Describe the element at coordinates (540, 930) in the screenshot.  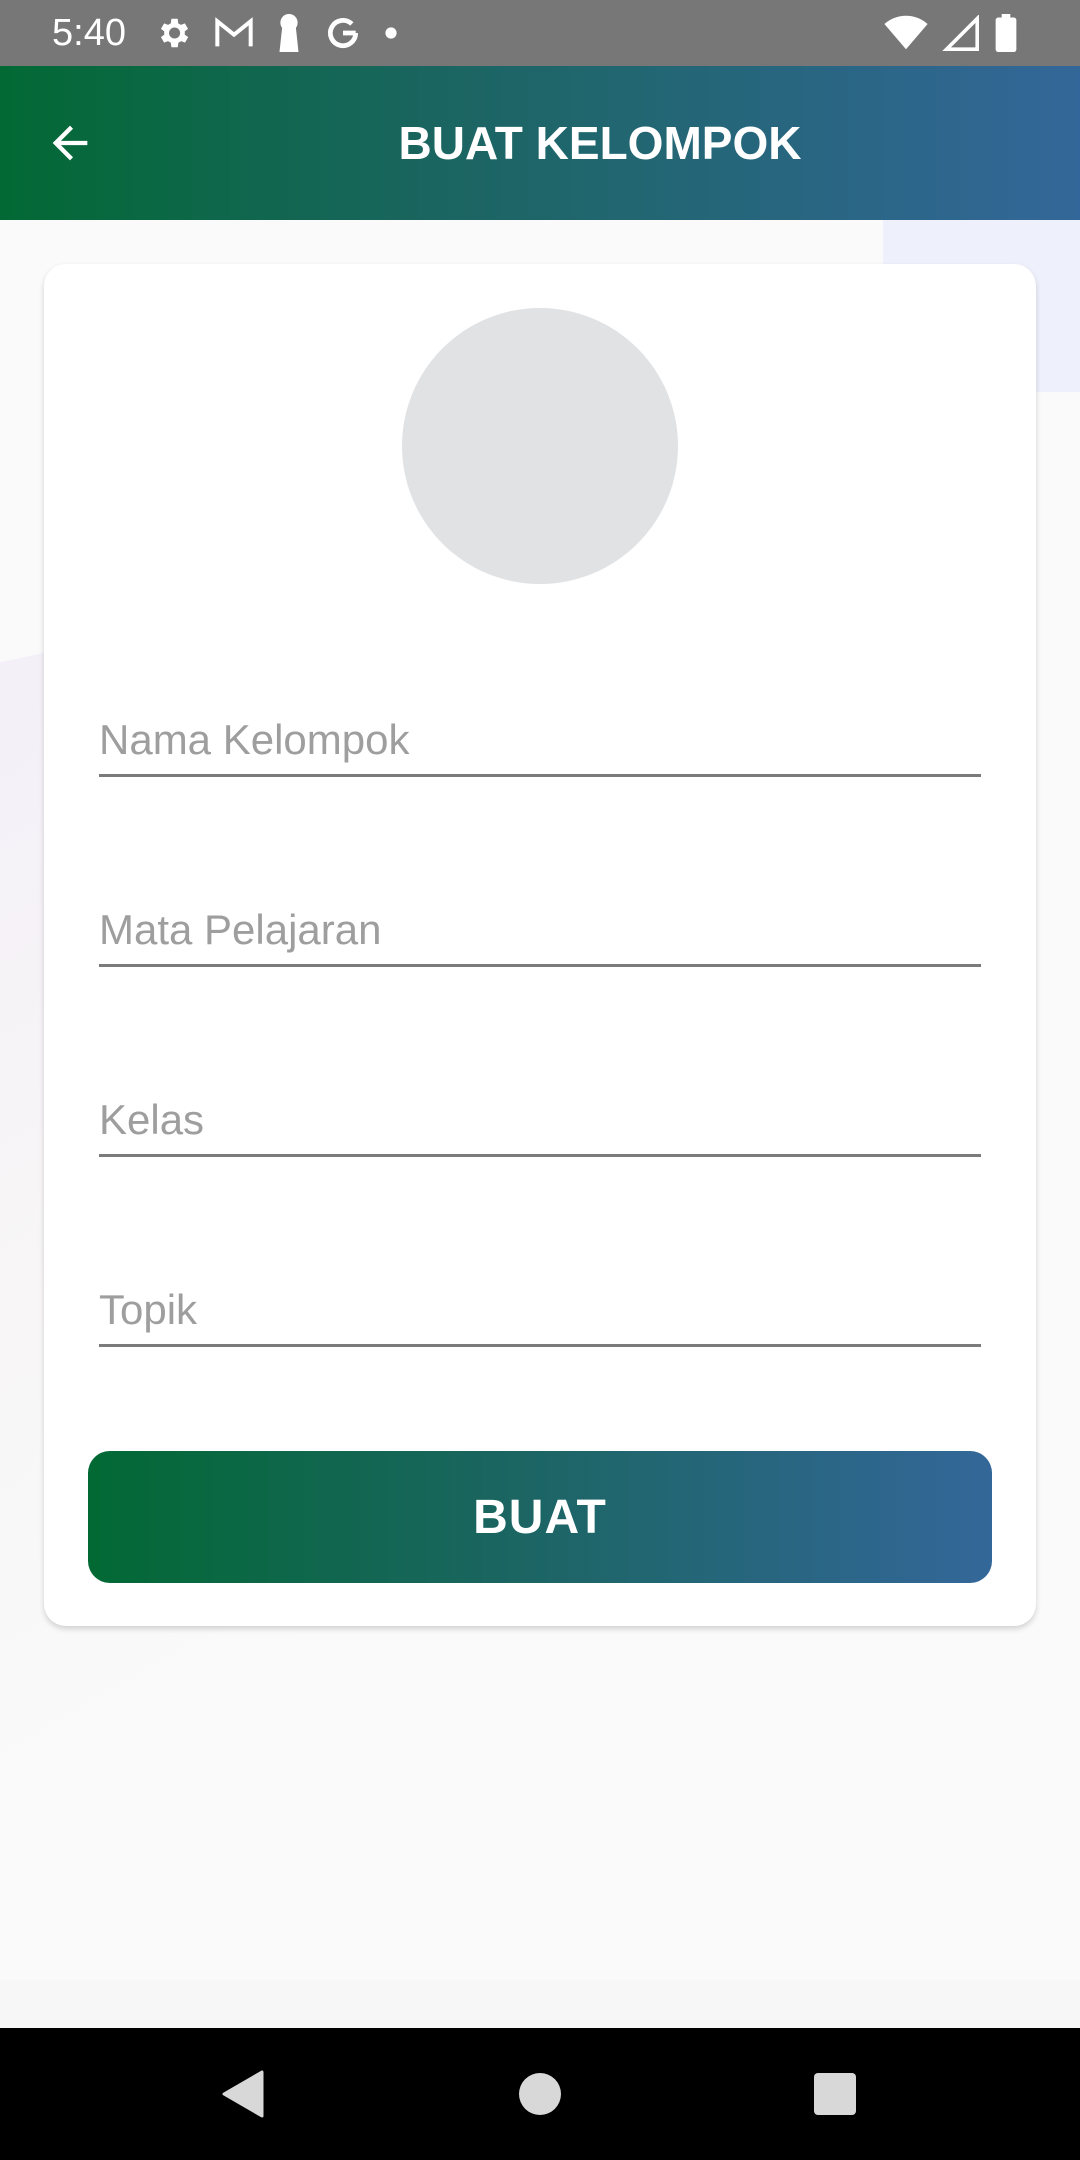
I see `subject-input` at that location.